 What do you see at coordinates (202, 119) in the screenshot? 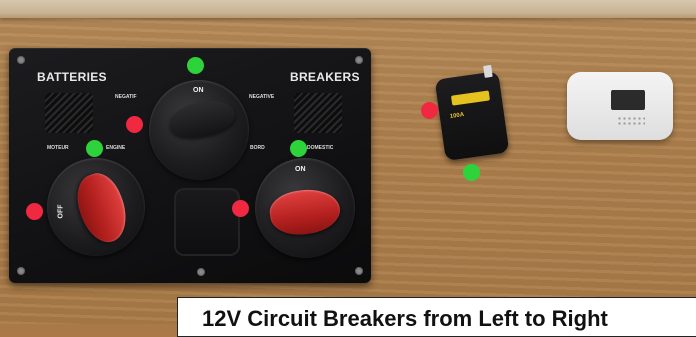
I see `negative-switch-knob` at bounding box center [202, 119].